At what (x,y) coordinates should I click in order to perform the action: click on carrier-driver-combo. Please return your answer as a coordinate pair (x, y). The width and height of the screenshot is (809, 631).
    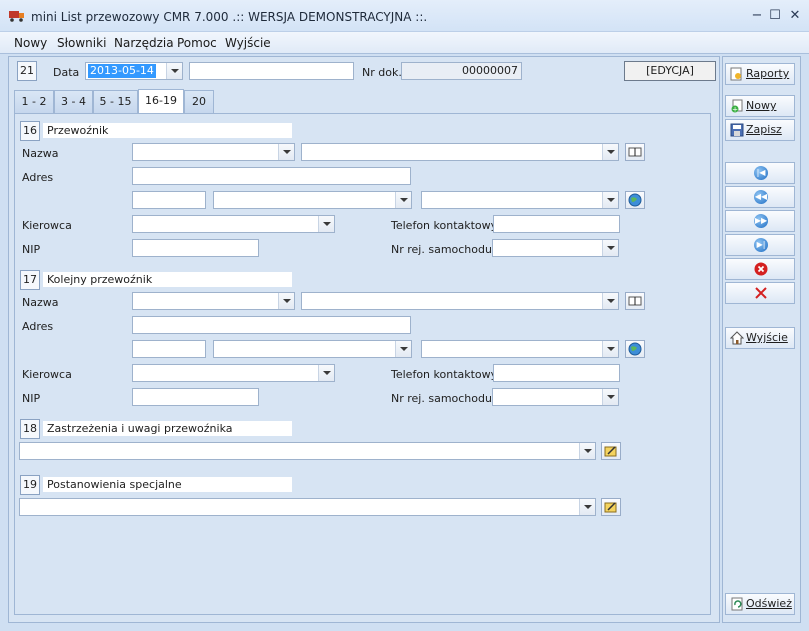
    Looking at the image, I should click on (233, 224).